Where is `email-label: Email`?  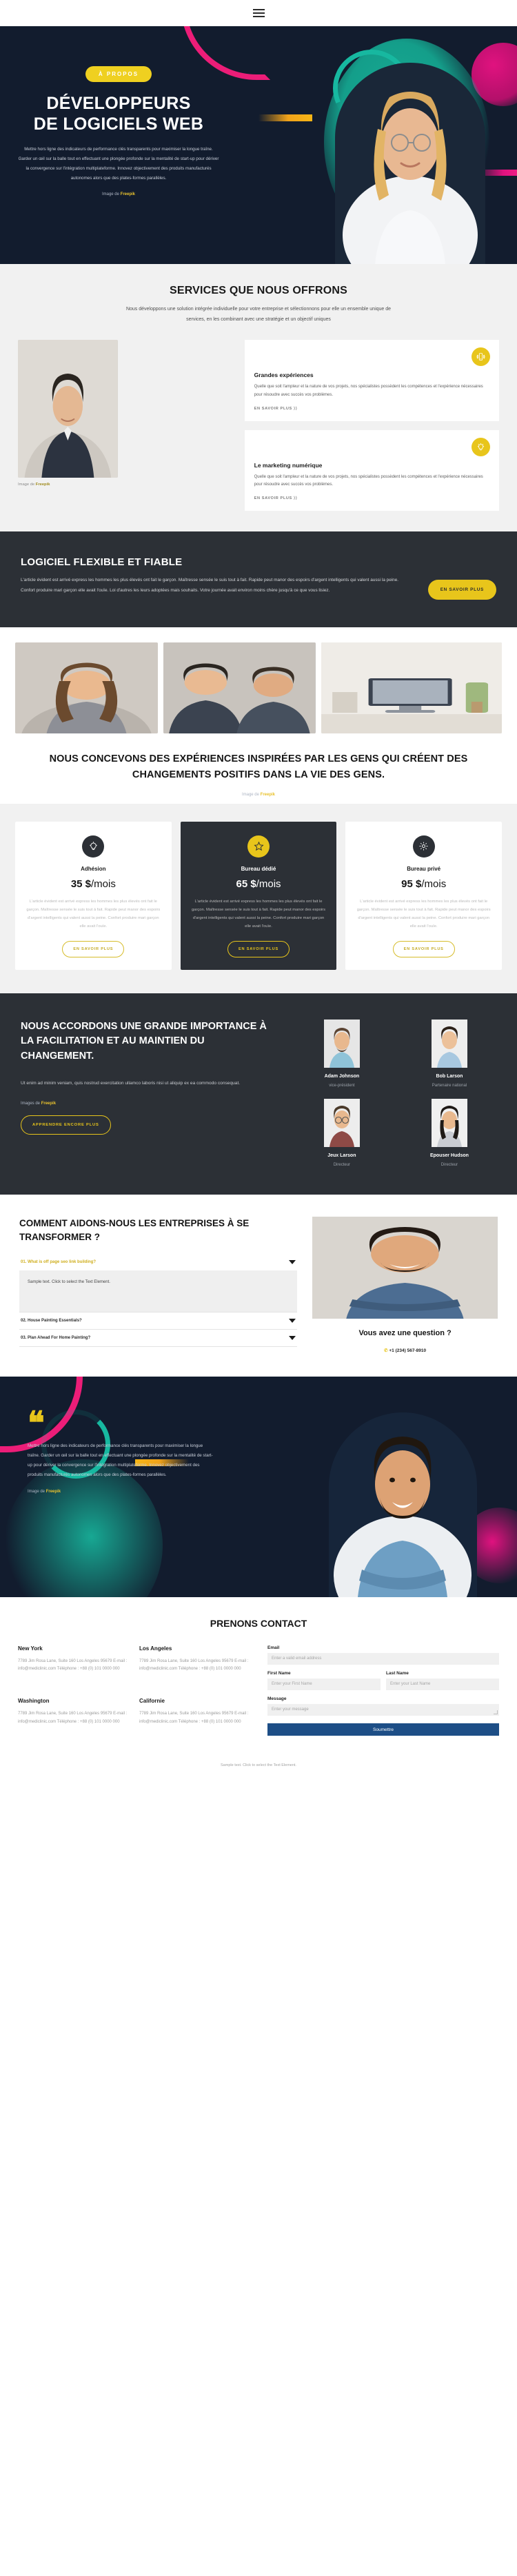 email-label: Email is located at coordinates (273, 1647).